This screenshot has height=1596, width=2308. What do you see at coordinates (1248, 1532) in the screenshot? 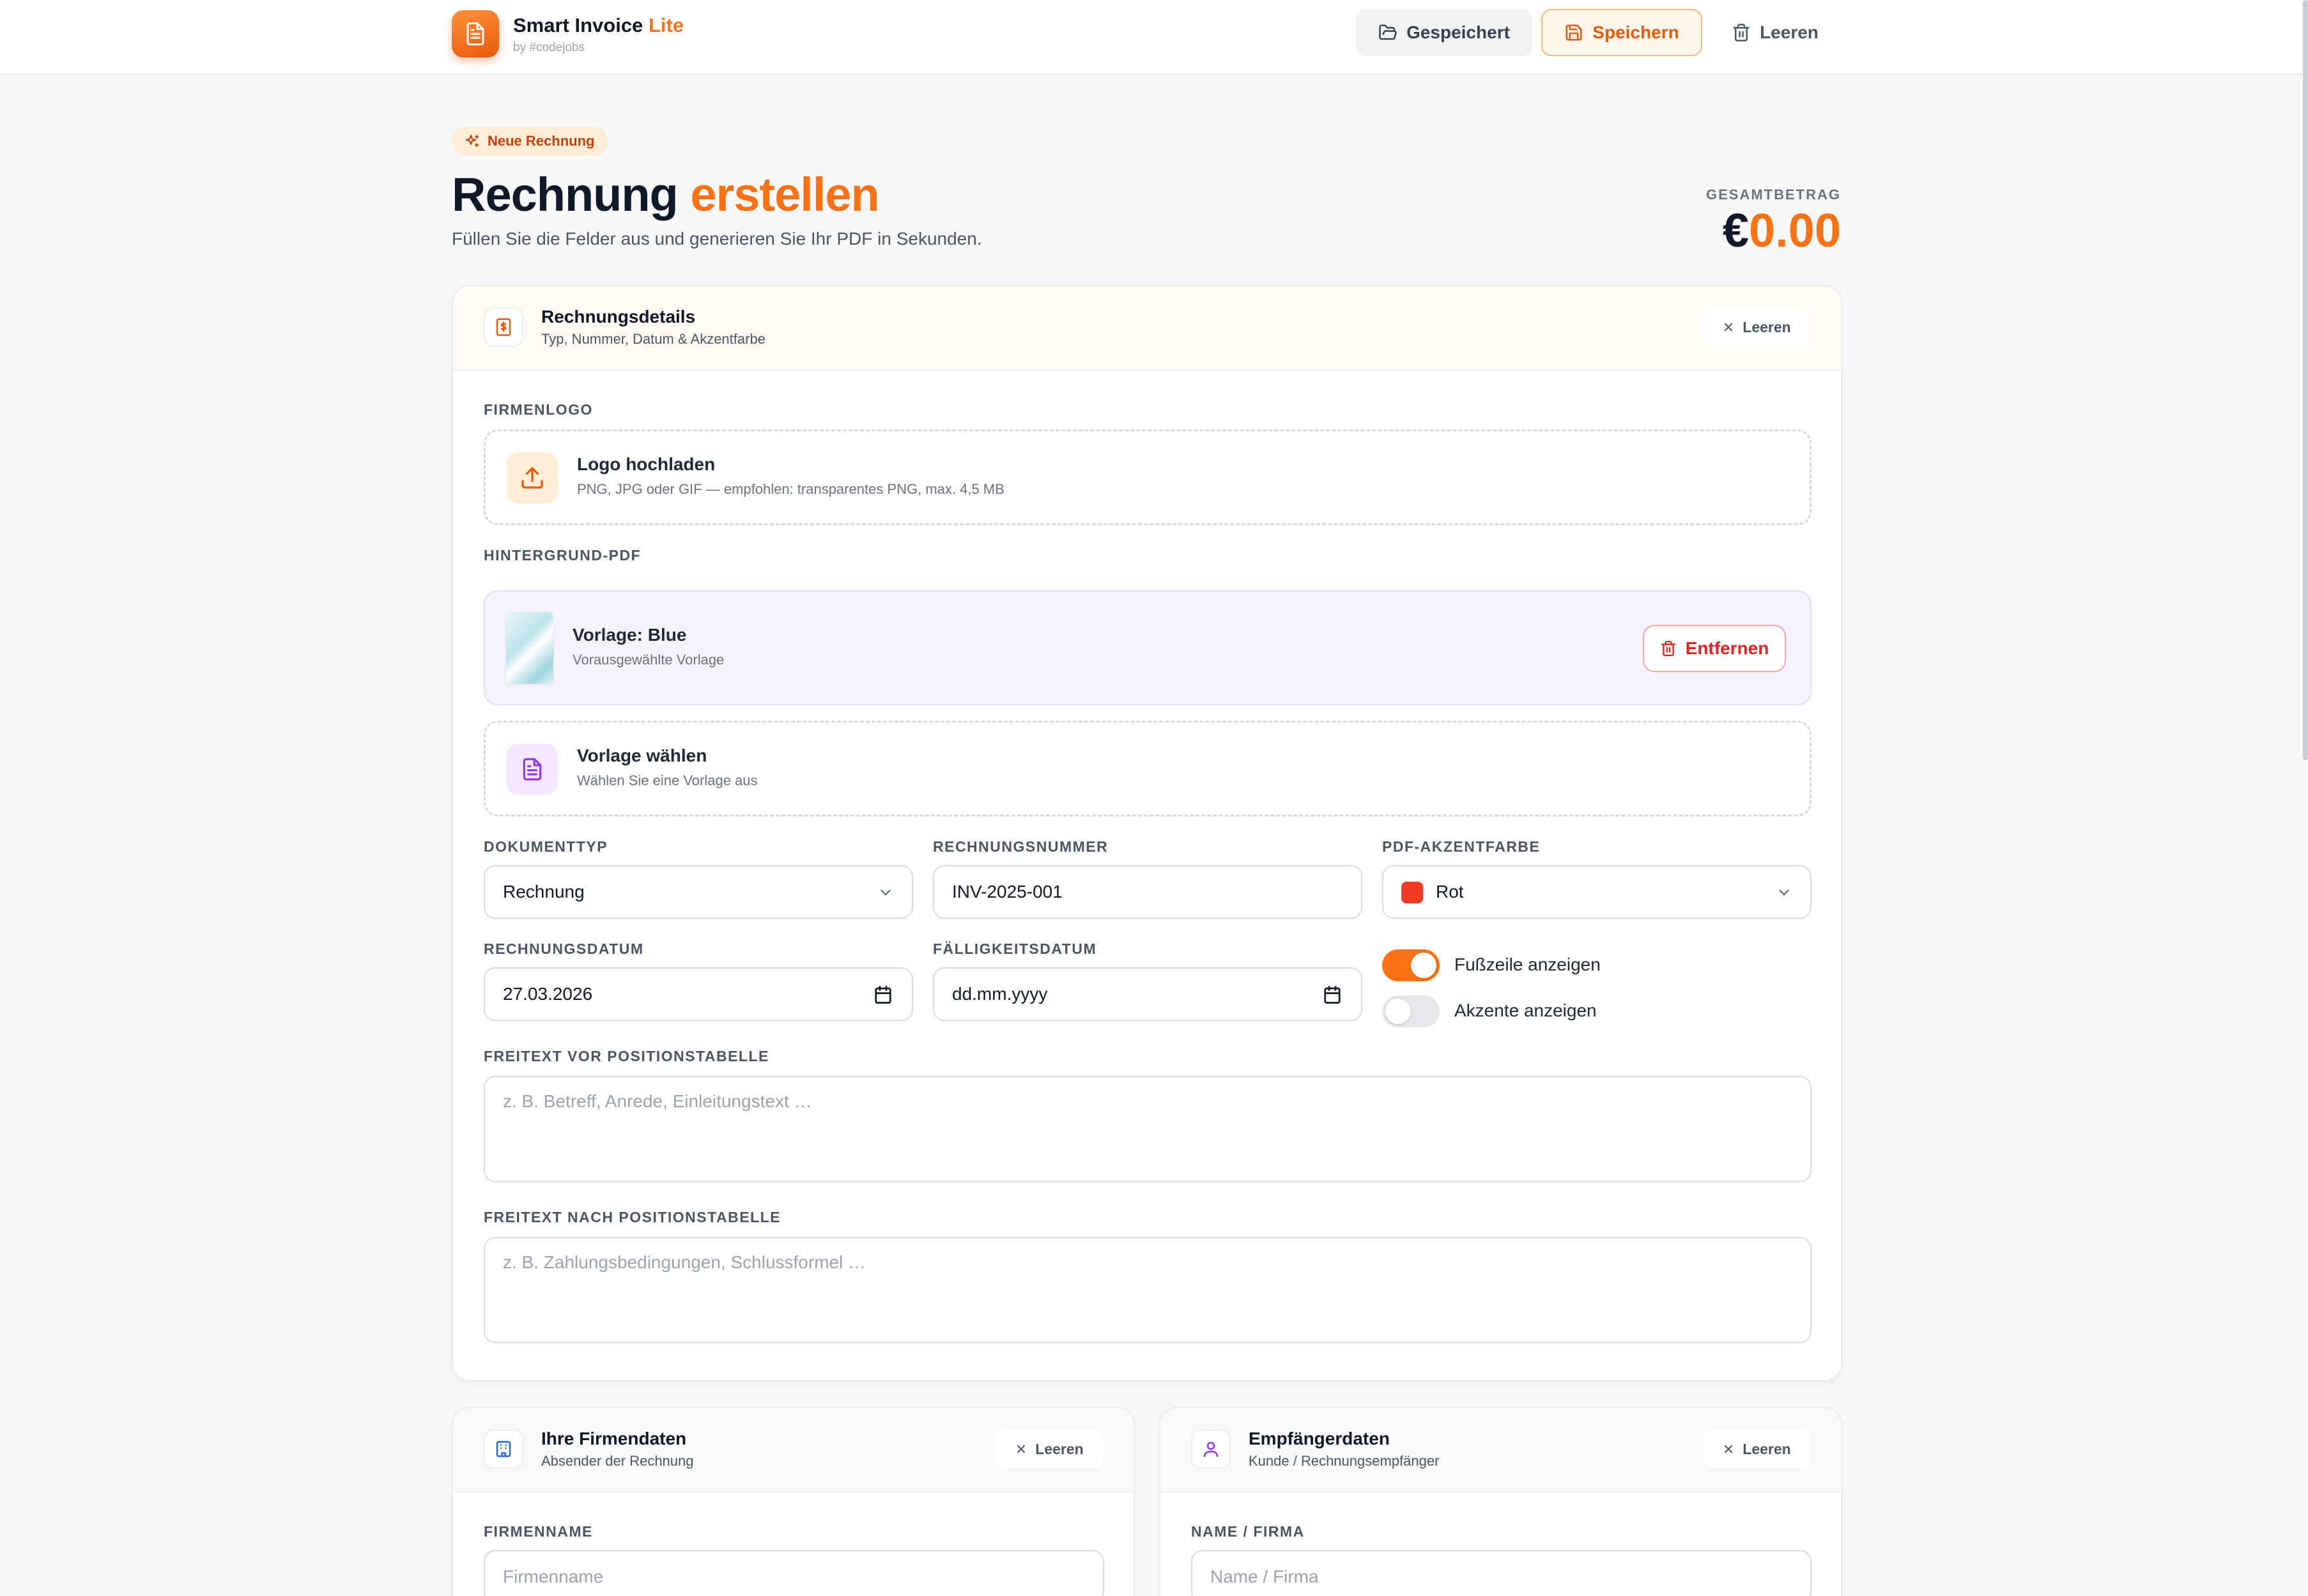
I see `recipient-name-label: NAME / FIRMA` at bounding box center [1248, 1532].